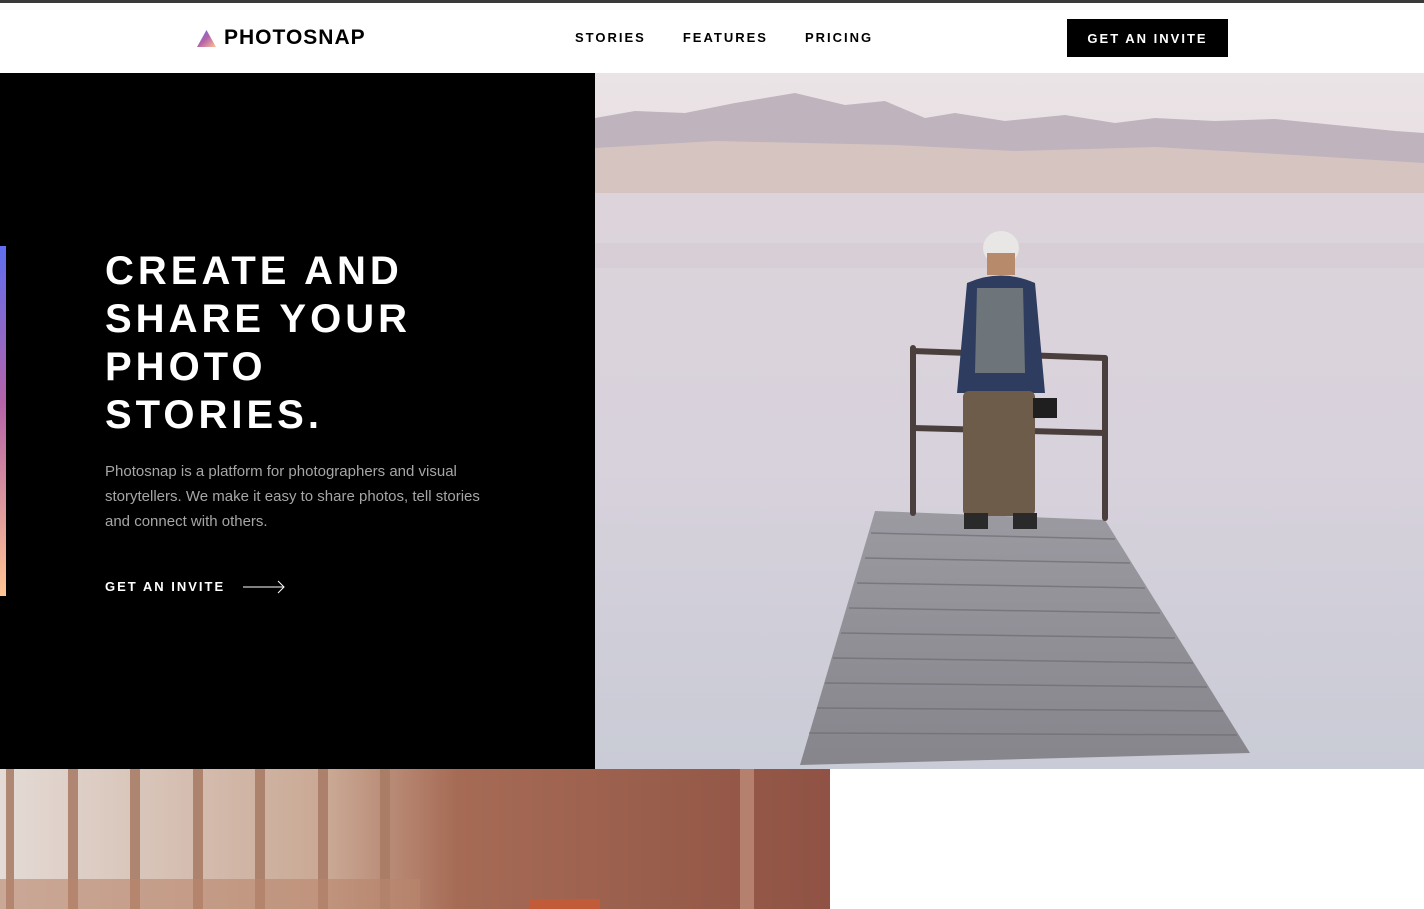 The image size is (1424, 909). Describe the element at coordinates (610, 37) in the screenshot. I see `nav-item-stories: STORIES` at that location.